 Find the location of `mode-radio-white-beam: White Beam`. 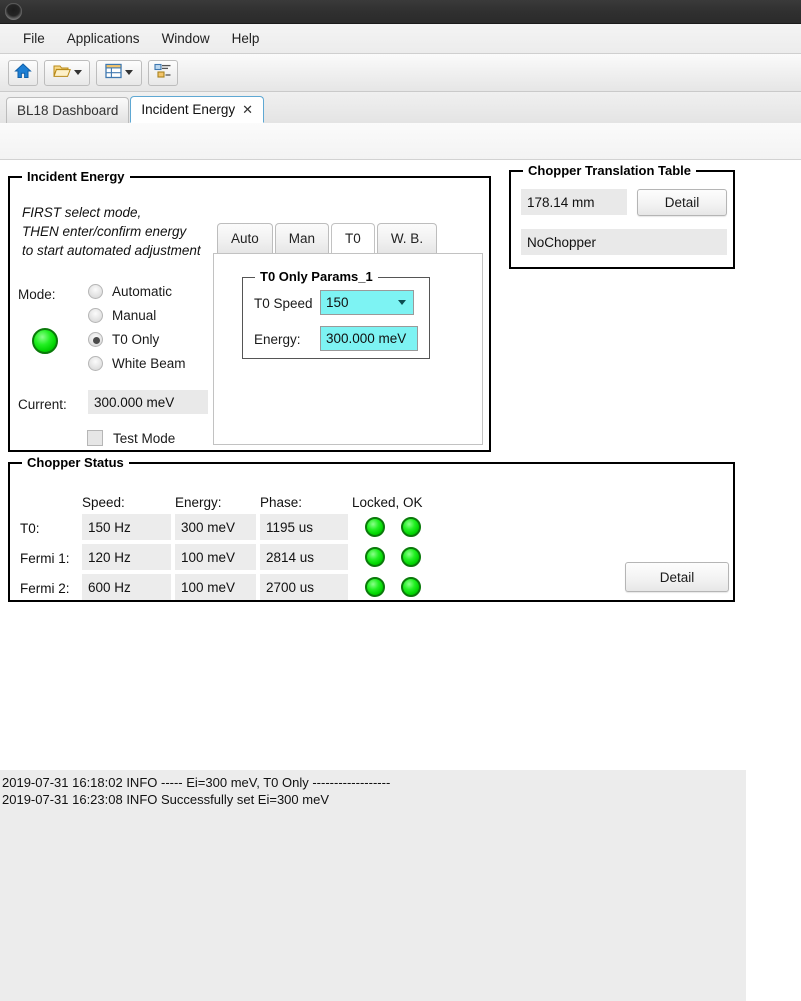

mode-radio-white-beam: White Beam is located at coordinates (137, 363).